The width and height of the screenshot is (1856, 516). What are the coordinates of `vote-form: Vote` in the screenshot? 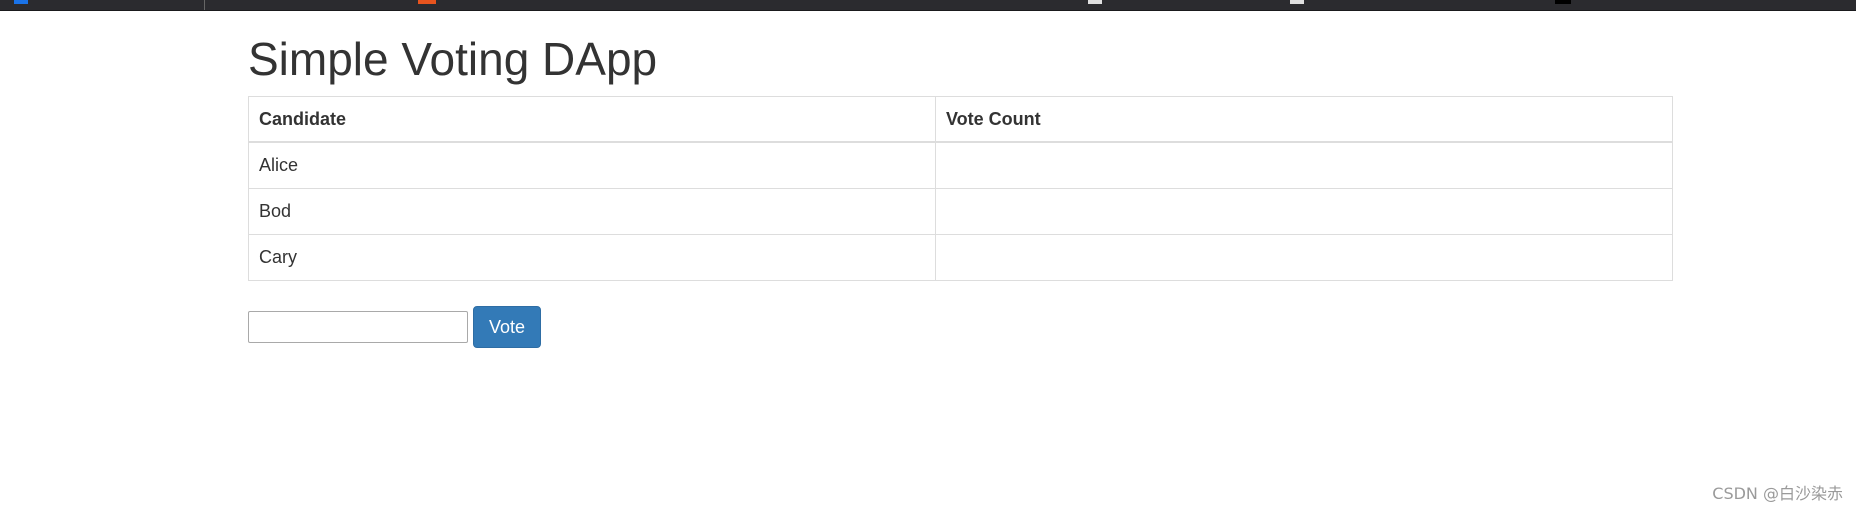 It's located at (960, 327).